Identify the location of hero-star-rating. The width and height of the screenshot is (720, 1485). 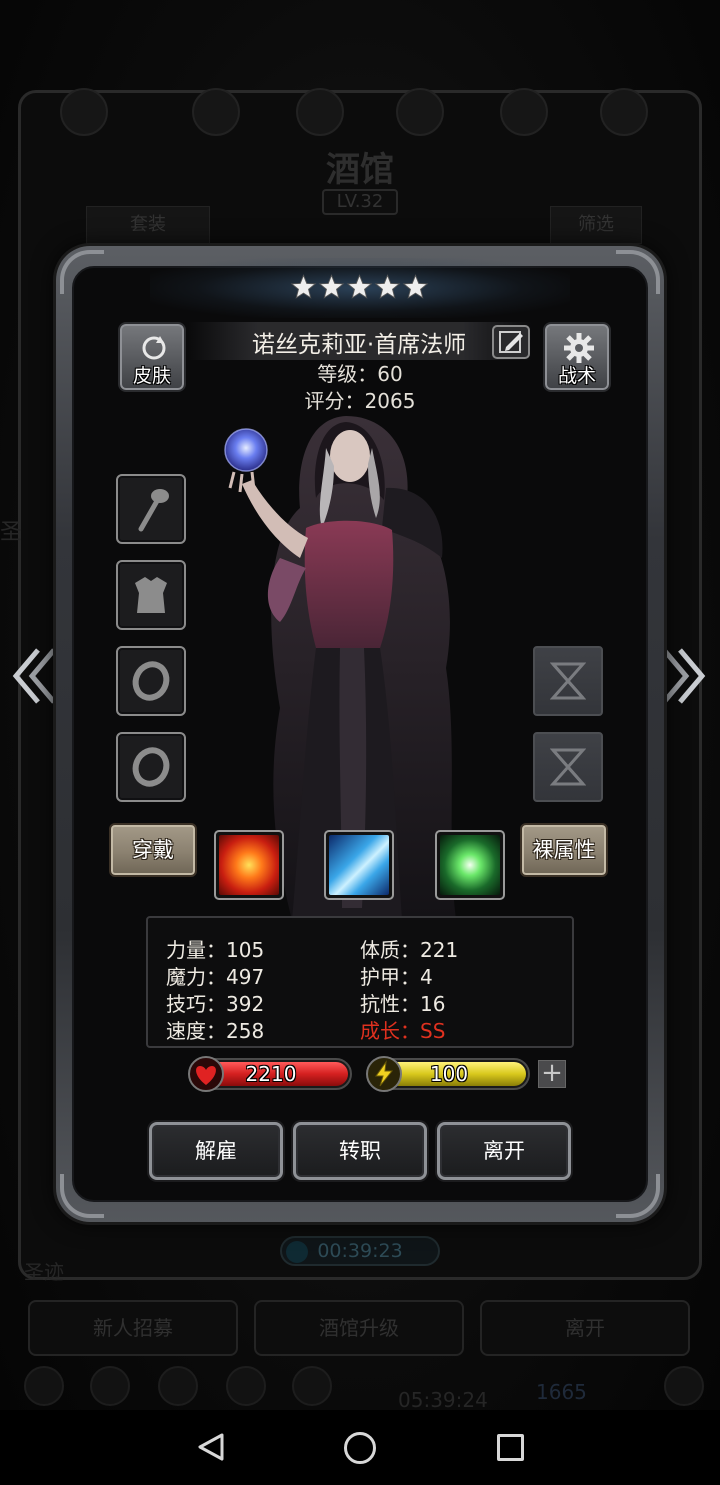
(360, 288).